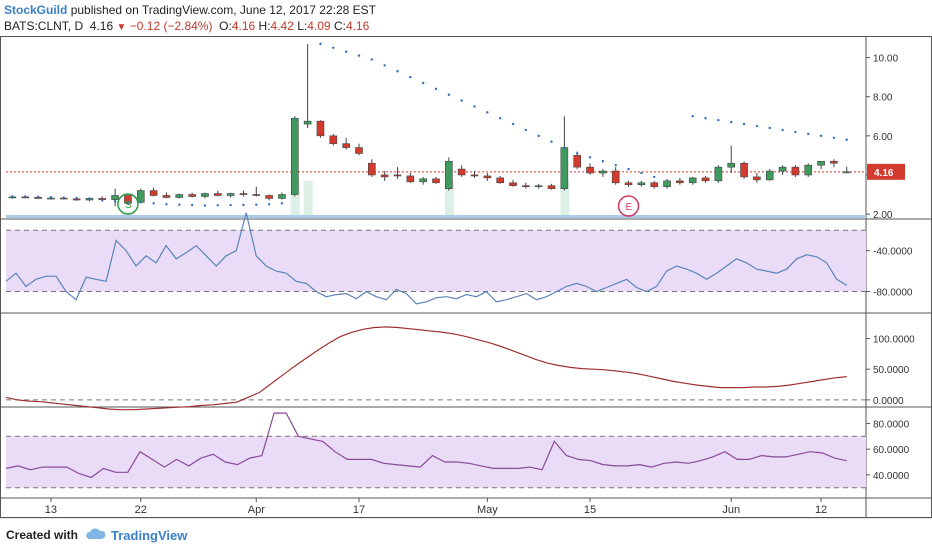 The image size is (932, 551). What do you see at coordinates (308, 199) in the screenshot?
I see `volume-bar` at bounding box center [308, 199].